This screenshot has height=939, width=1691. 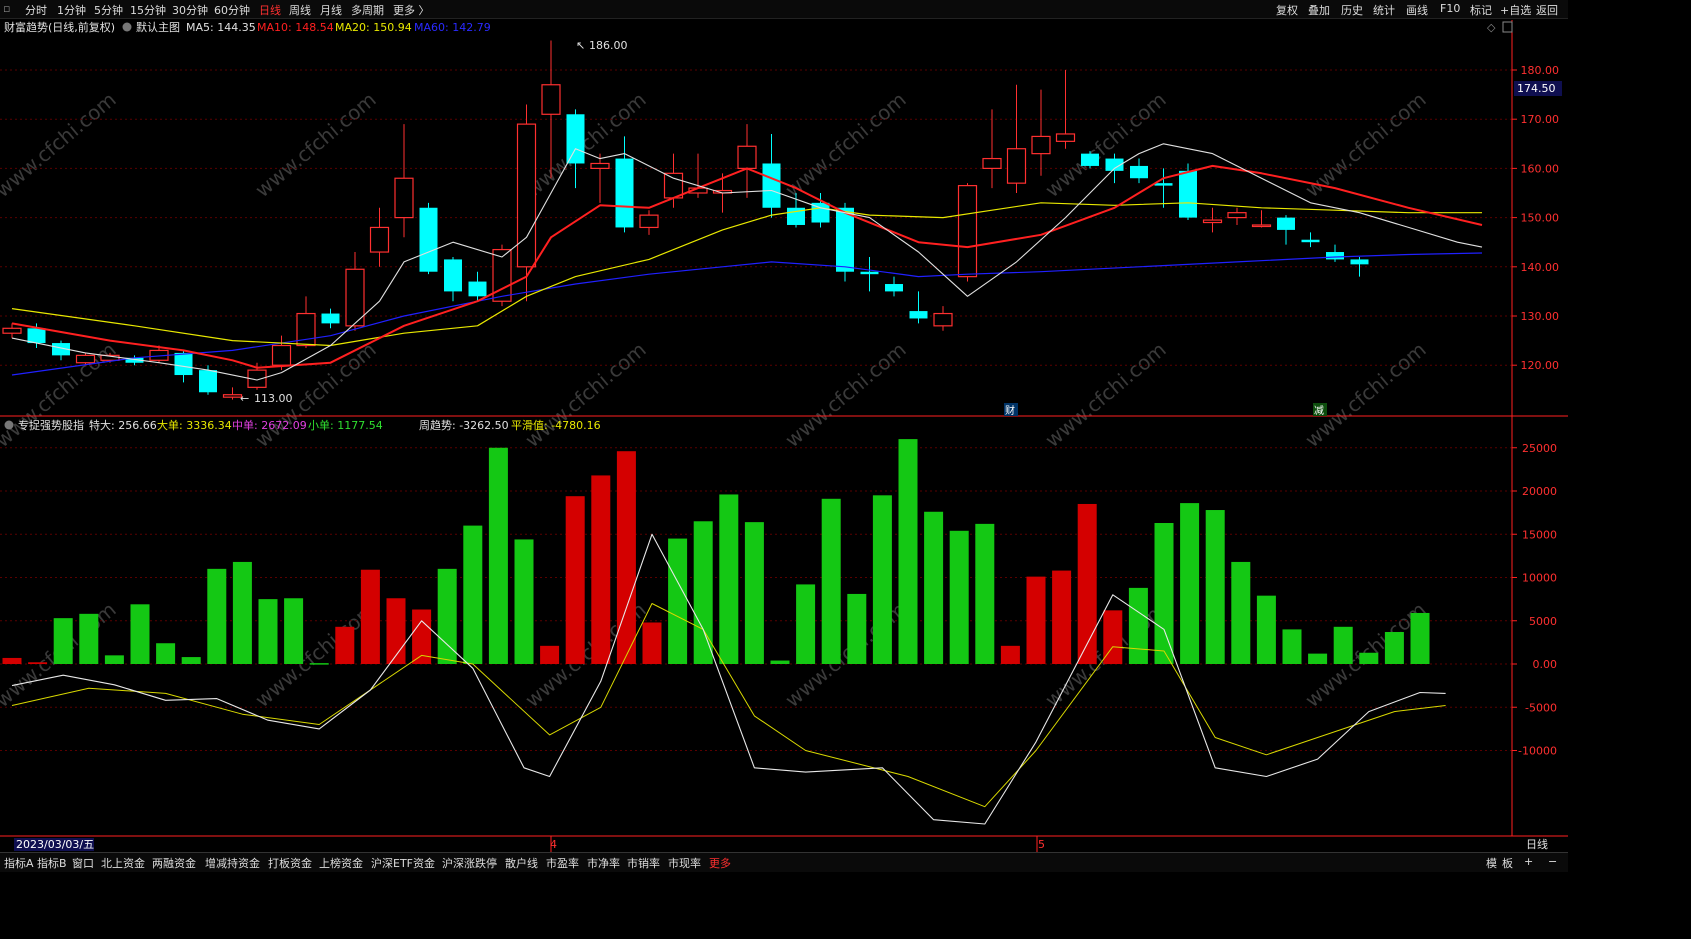 I want to click on template-button: 模, so click(x=1491, y=863).